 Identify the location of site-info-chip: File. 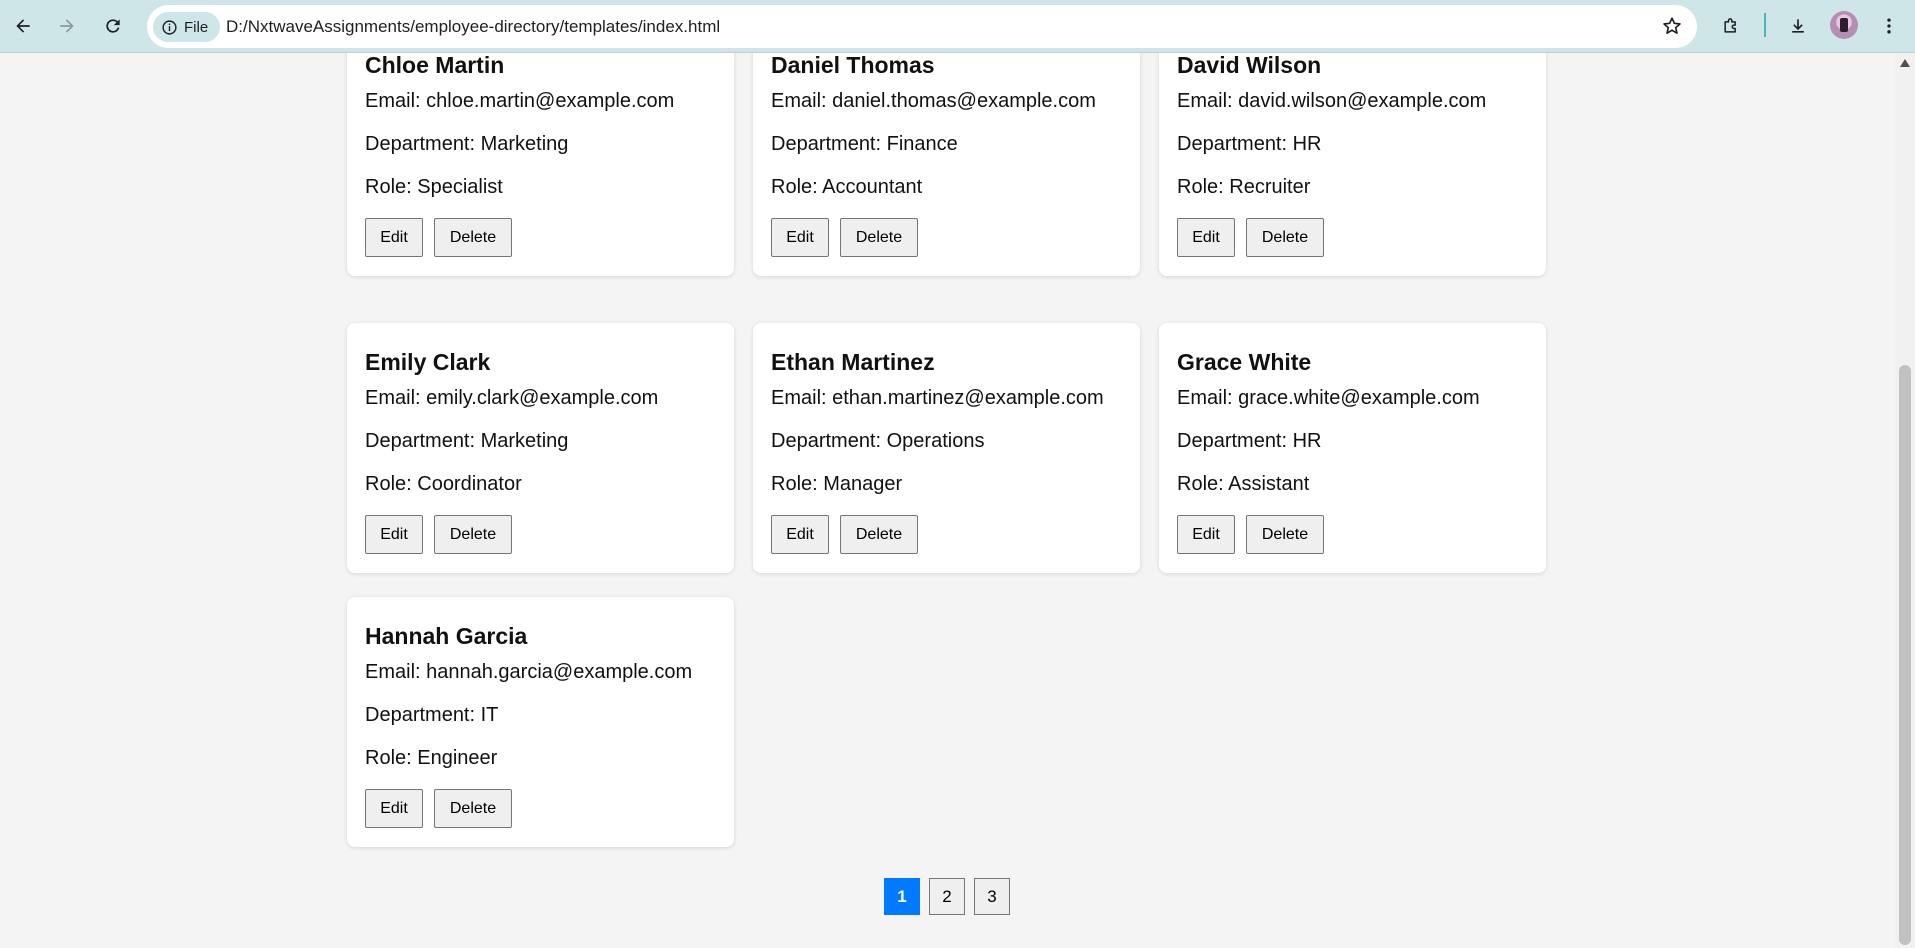
(187, 27).